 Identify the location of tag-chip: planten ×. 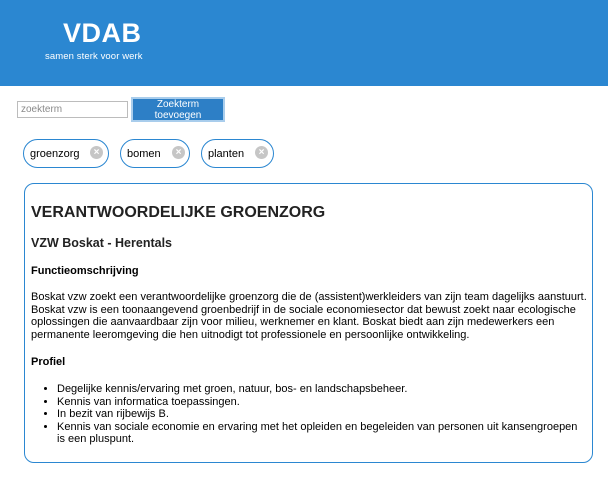
(237, 153).